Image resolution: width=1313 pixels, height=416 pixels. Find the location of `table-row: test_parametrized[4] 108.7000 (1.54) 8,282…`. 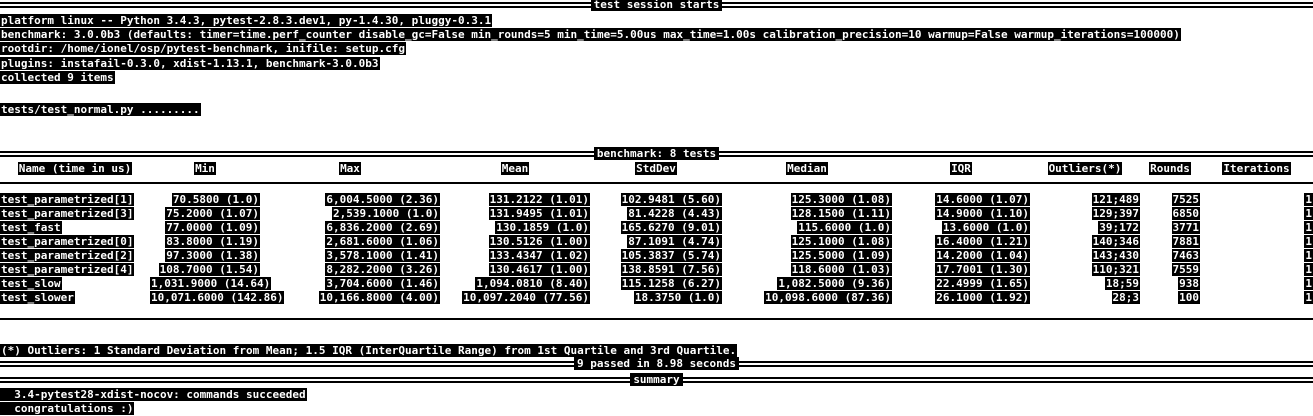

table-row: test_parametrized[4] 108.7000 (1.54) 8,282… is located at coordinates (656, 270).